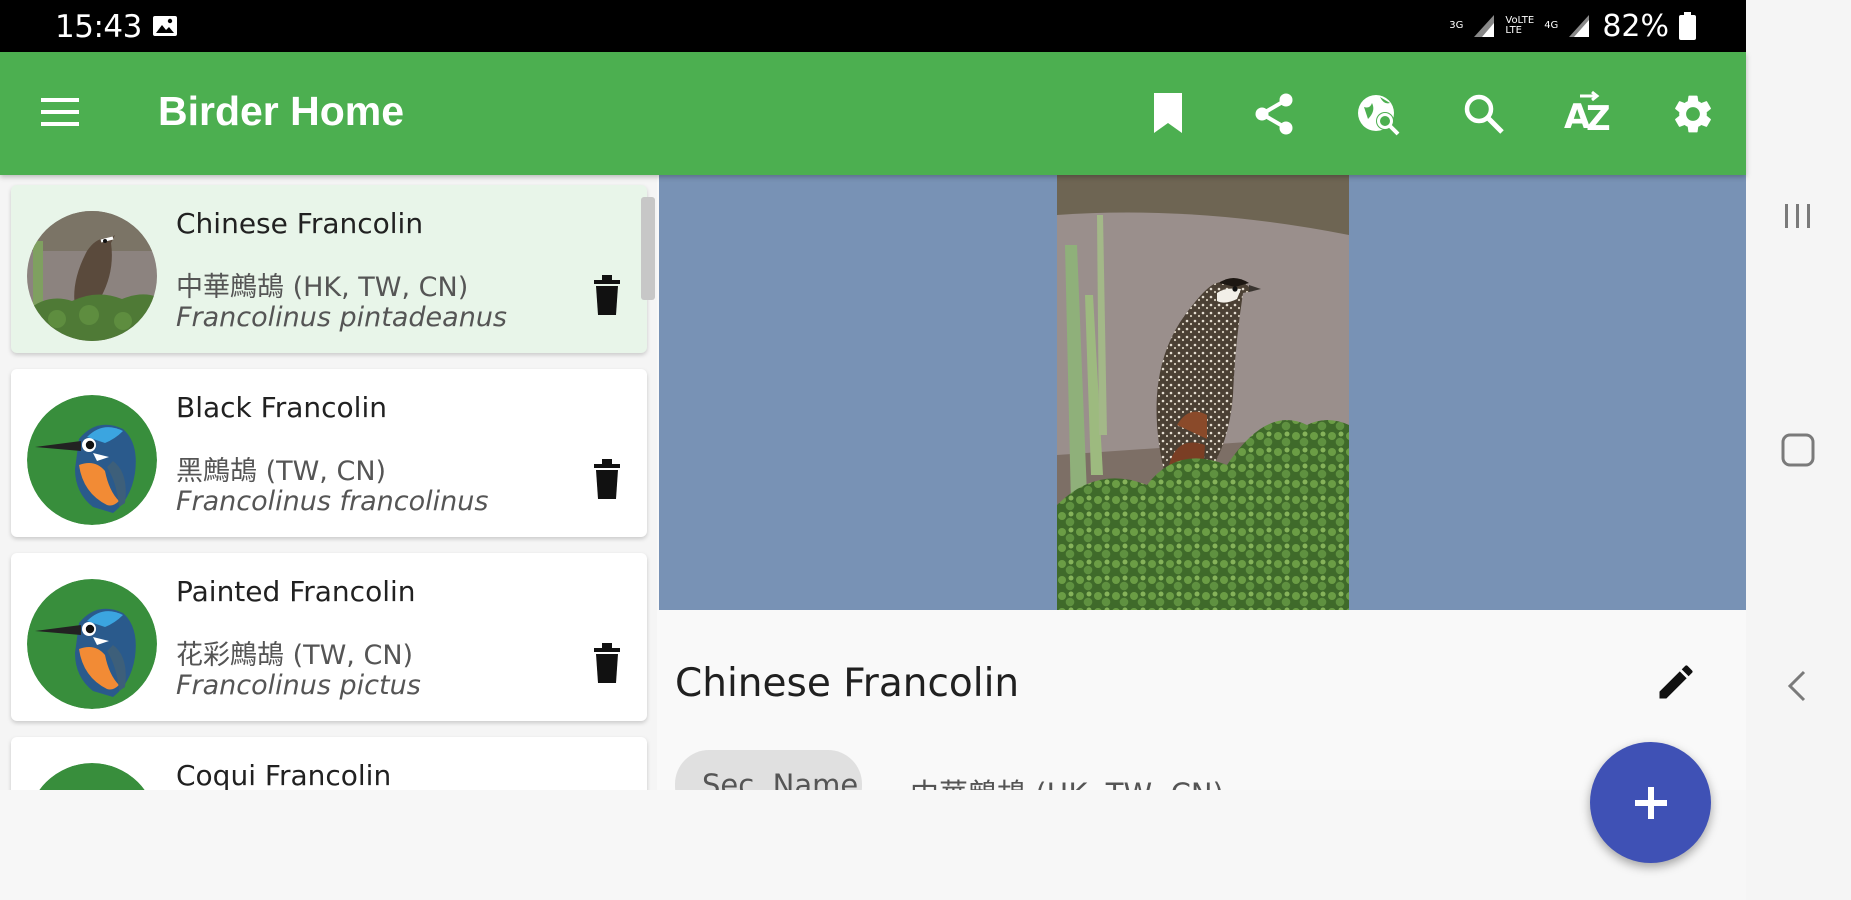  What do you see at coordinates (873, 26) in the screenshot?
I see `status-bar: 15:43 3G VoLTE LTE 4G 82%` at bounding box center [873, 26].